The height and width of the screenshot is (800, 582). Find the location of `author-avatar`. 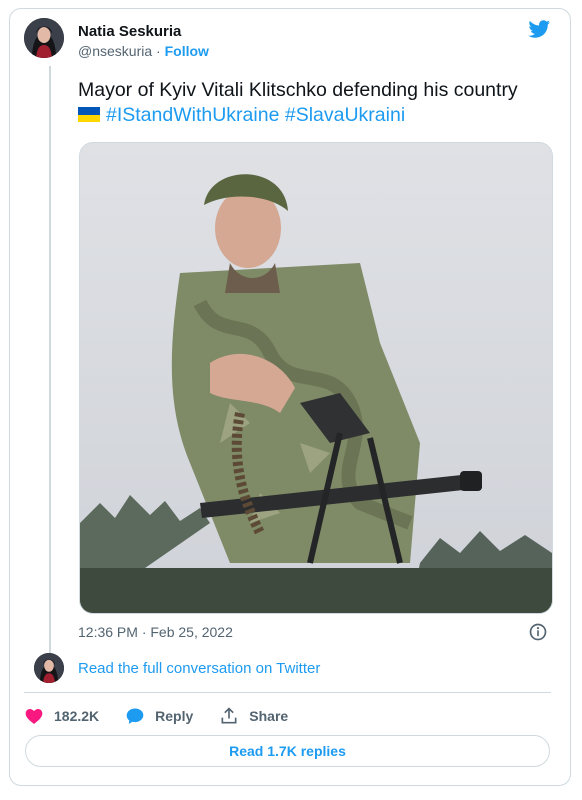

author-avatar is located at coordinates (44, 38).